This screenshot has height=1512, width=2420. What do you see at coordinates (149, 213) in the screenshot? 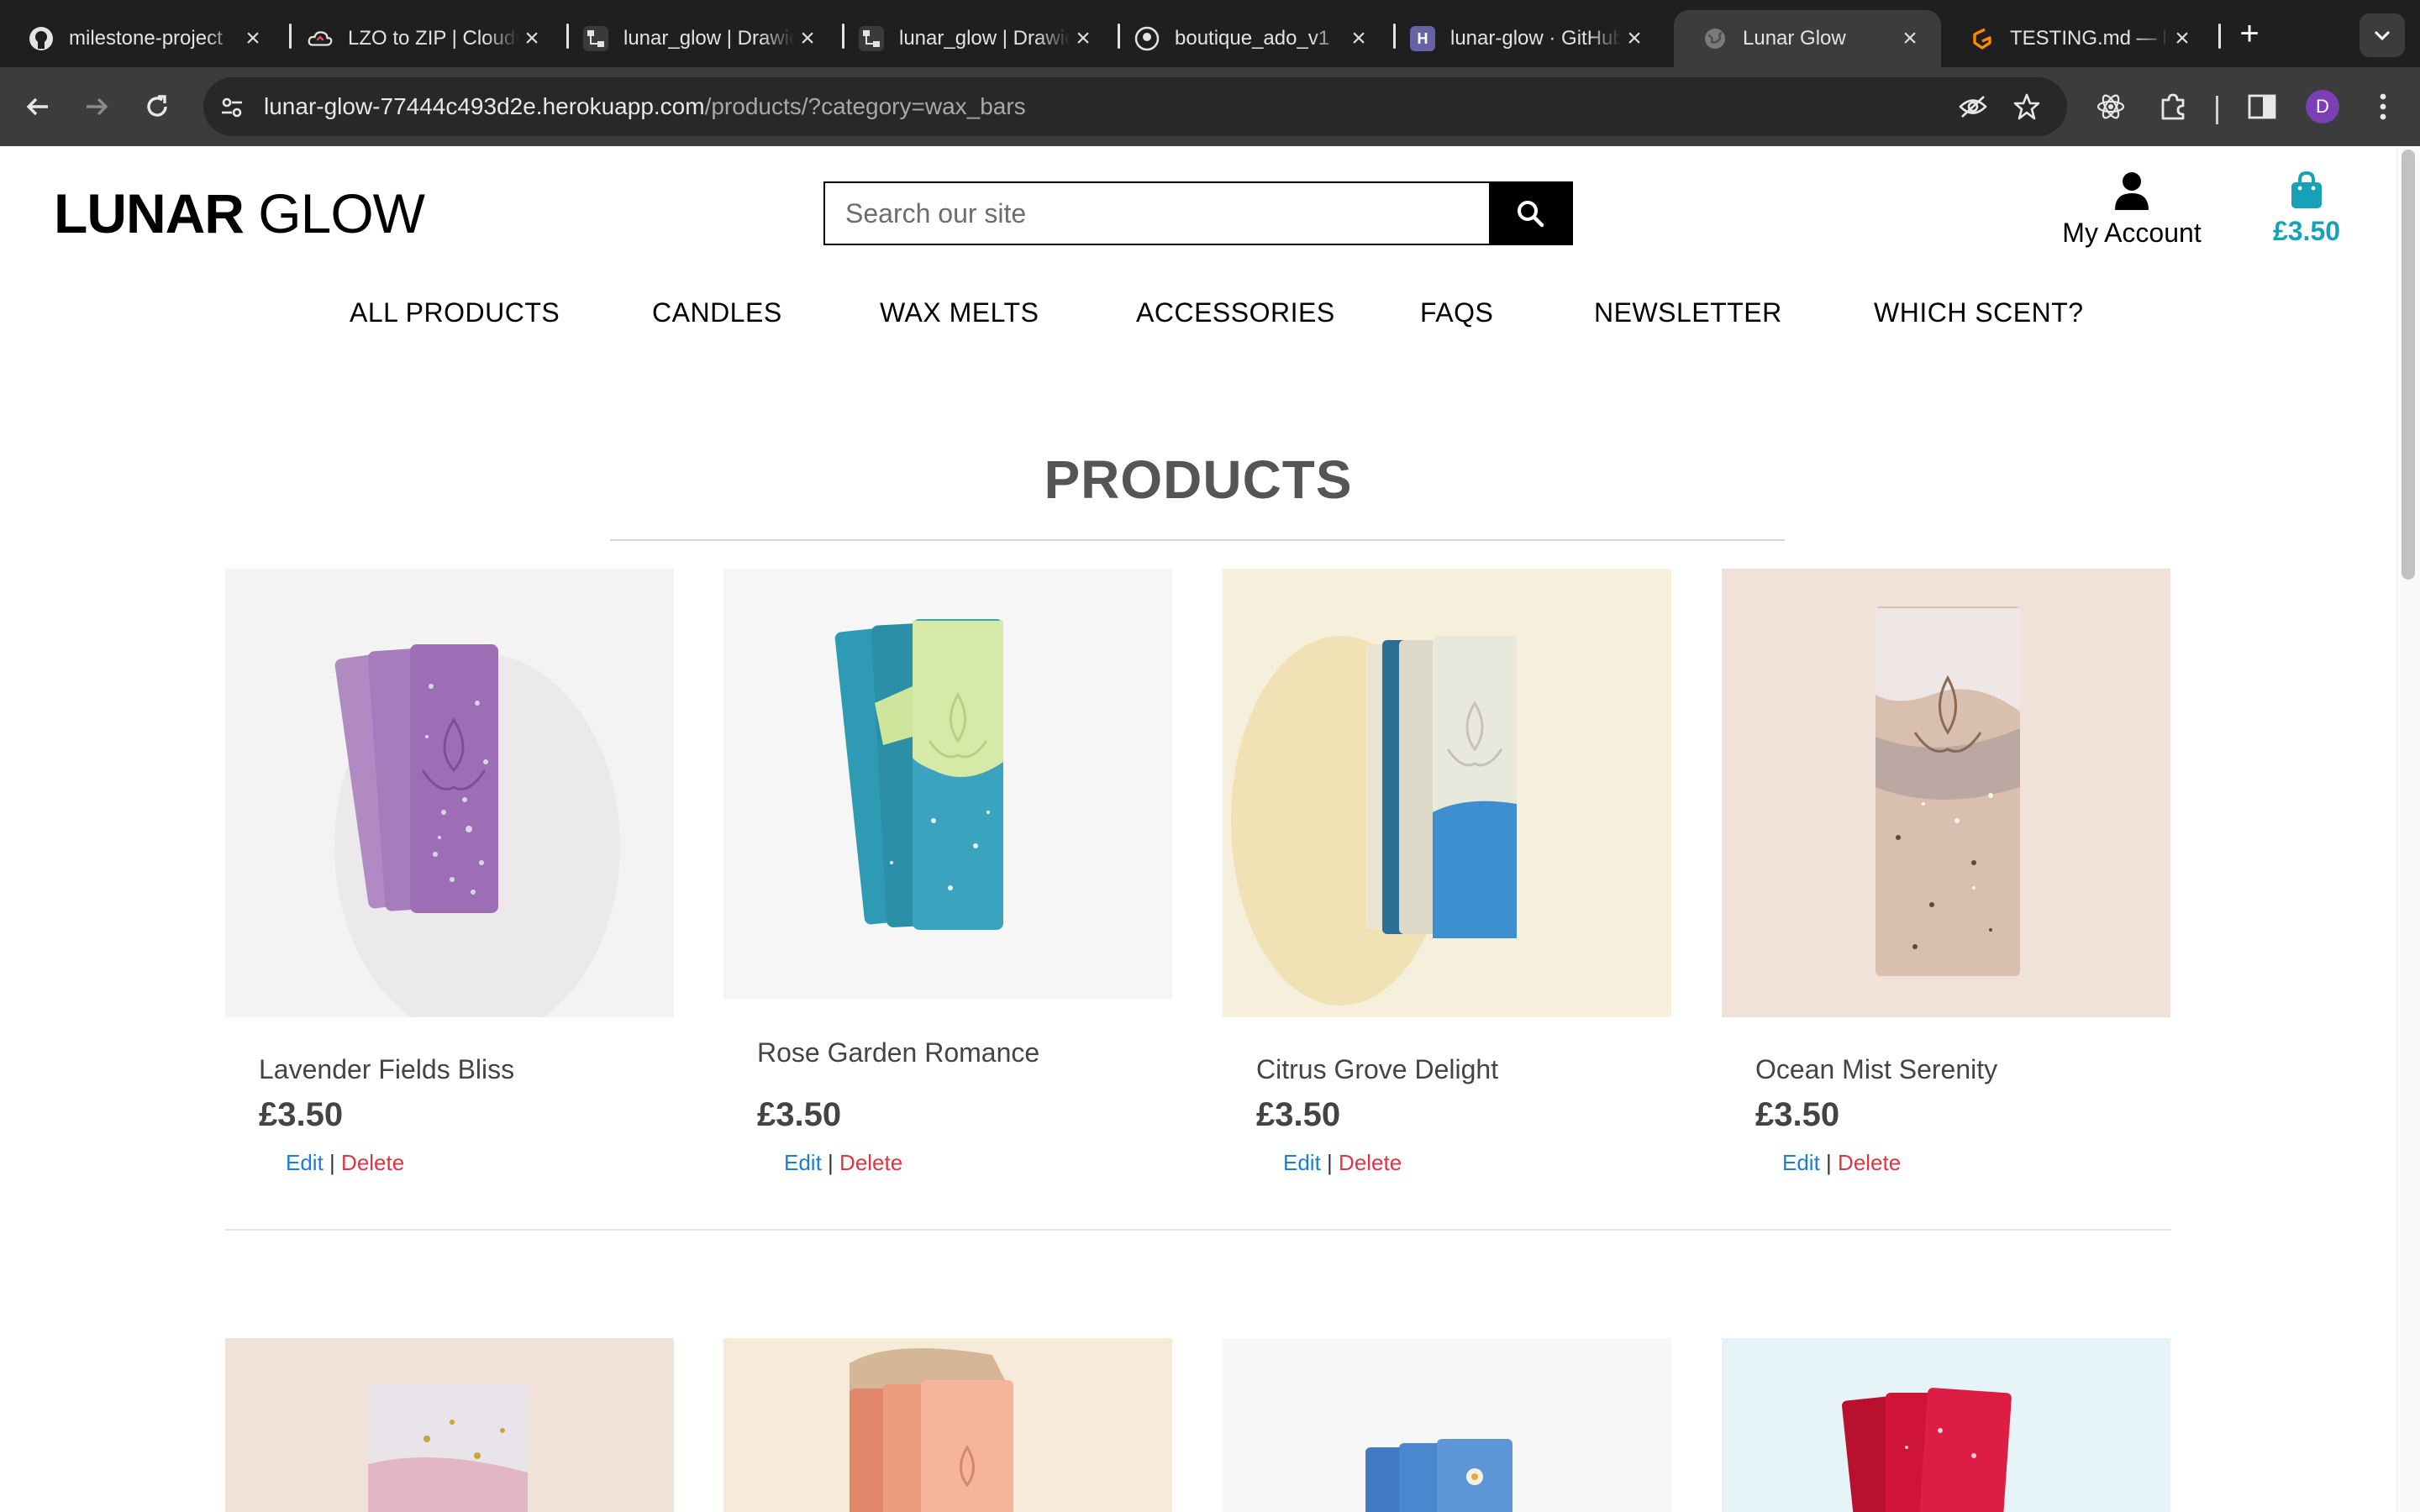
I see `logo-bold-text: LUNAR` at bounding box center [149, 213].